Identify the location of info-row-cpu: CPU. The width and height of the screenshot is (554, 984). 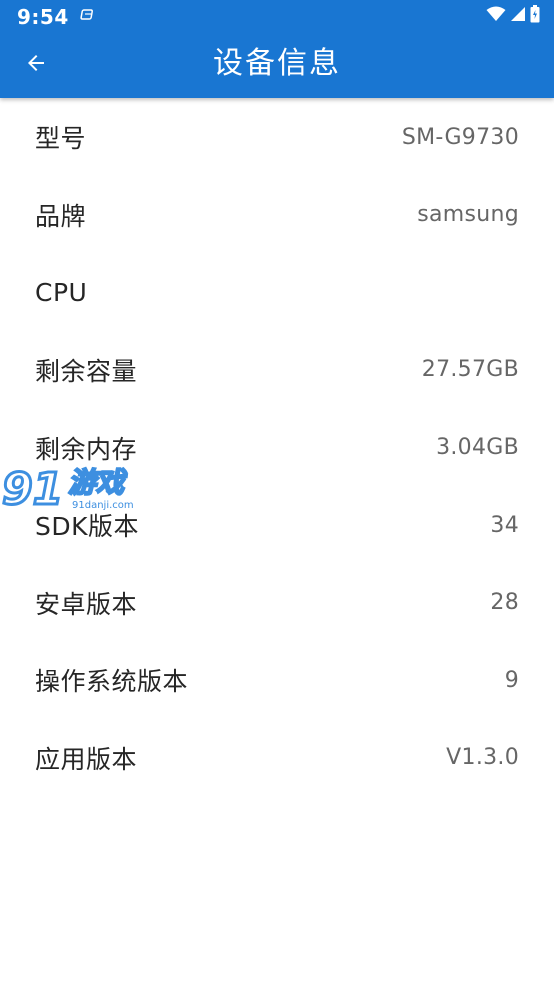
(277, 293).